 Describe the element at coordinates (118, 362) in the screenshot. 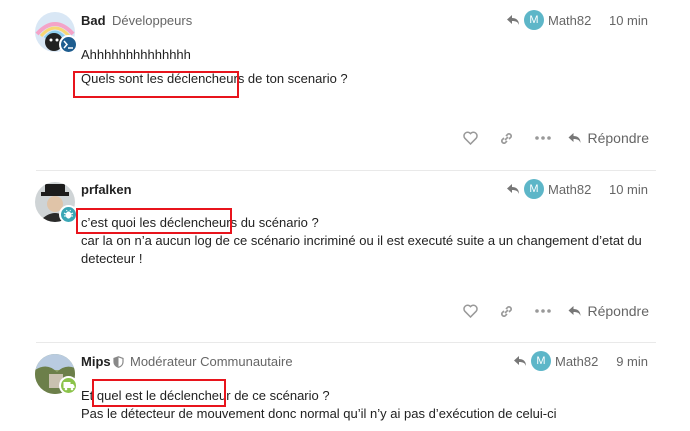

I see `shield-icon` at that location.